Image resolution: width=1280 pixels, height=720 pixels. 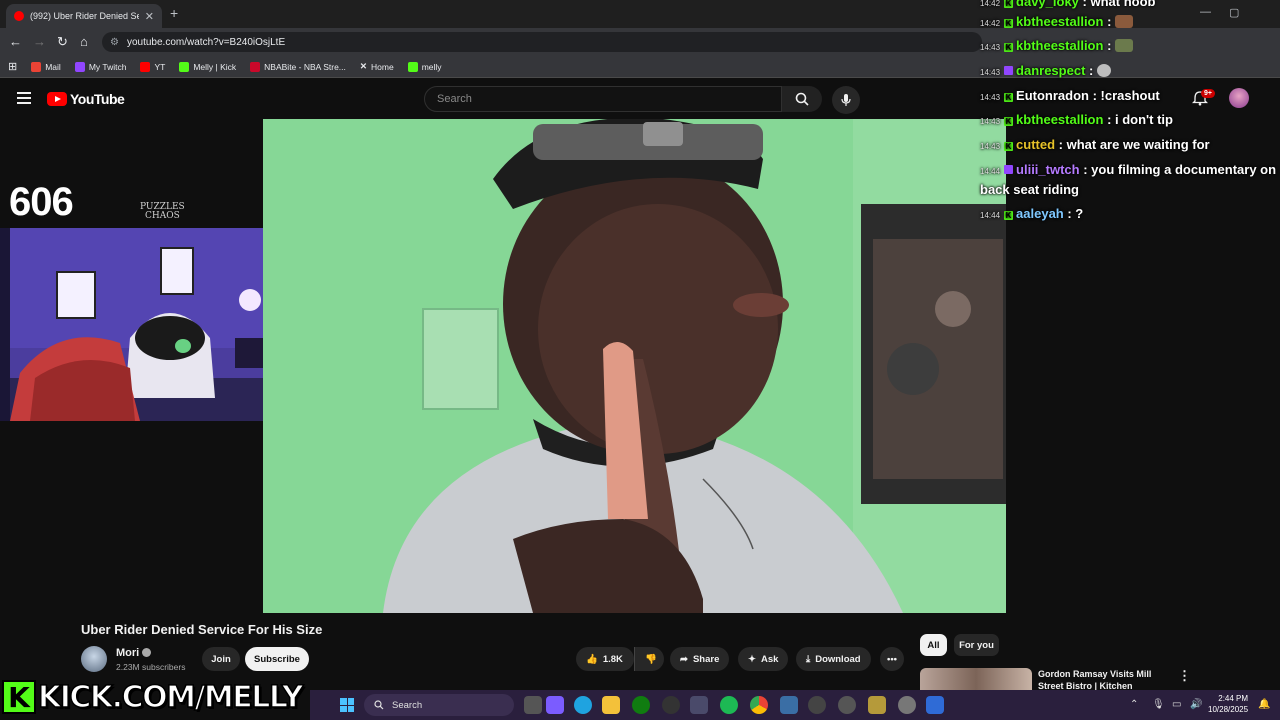 What do you see at coordinates (759, 705) in the screenshot?
I see `chrome-icon` at bounding box center [759, 705].